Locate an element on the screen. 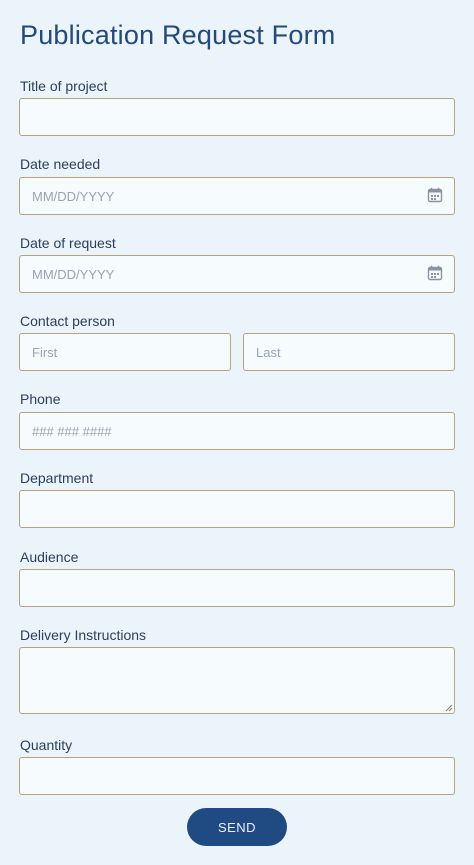 The height and width of the screenshot is (865, 474). audience-input is located at coordinates (237, 588).